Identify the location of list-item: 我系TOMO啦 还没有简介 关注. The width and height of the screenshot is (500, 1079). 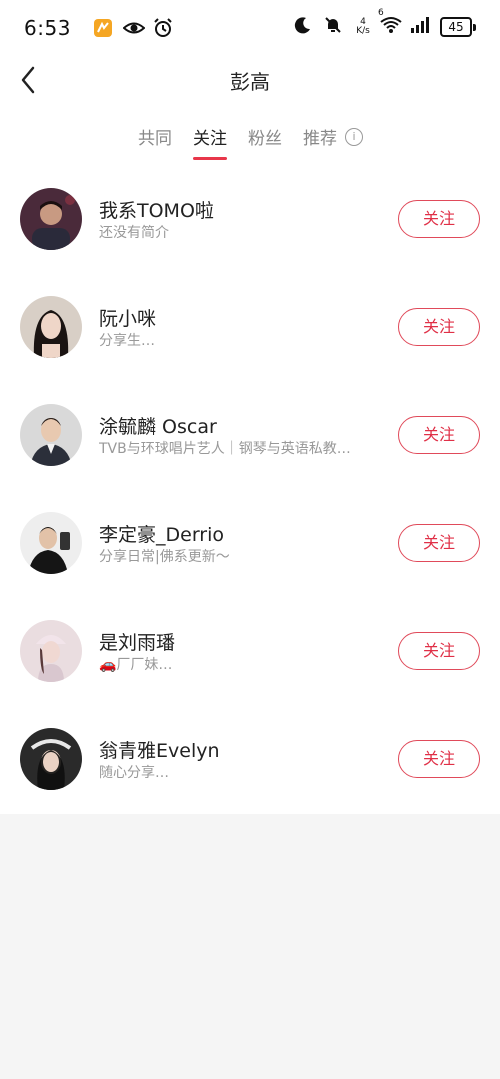
(250, 218).